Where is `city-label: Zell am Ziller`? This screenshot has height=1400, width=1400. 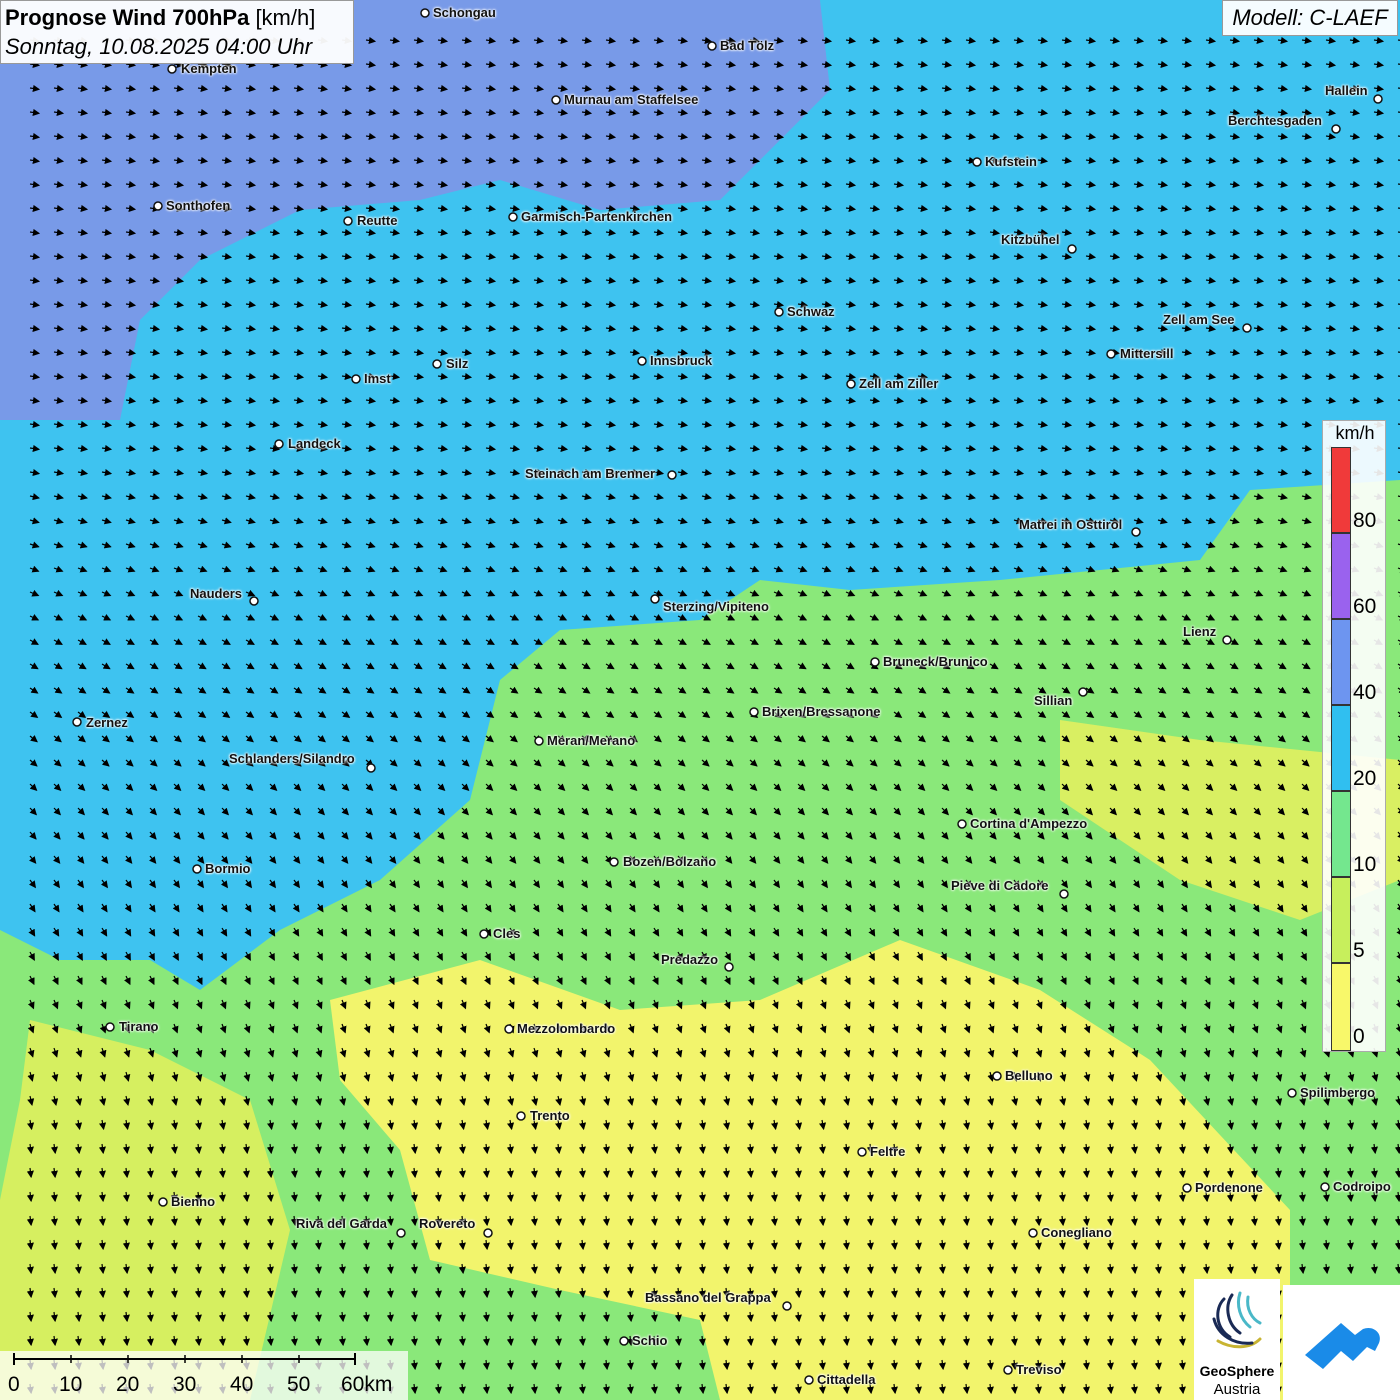 city-label: Zell am Ziller is located at coordinates (899, 383).